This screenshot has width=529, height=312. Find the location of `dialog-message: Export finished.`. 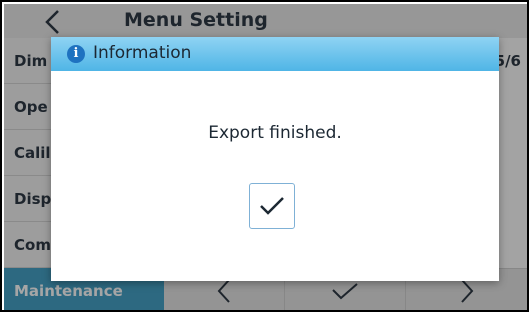

dialog-message: Export finished. is located at coordinates (275, 133).